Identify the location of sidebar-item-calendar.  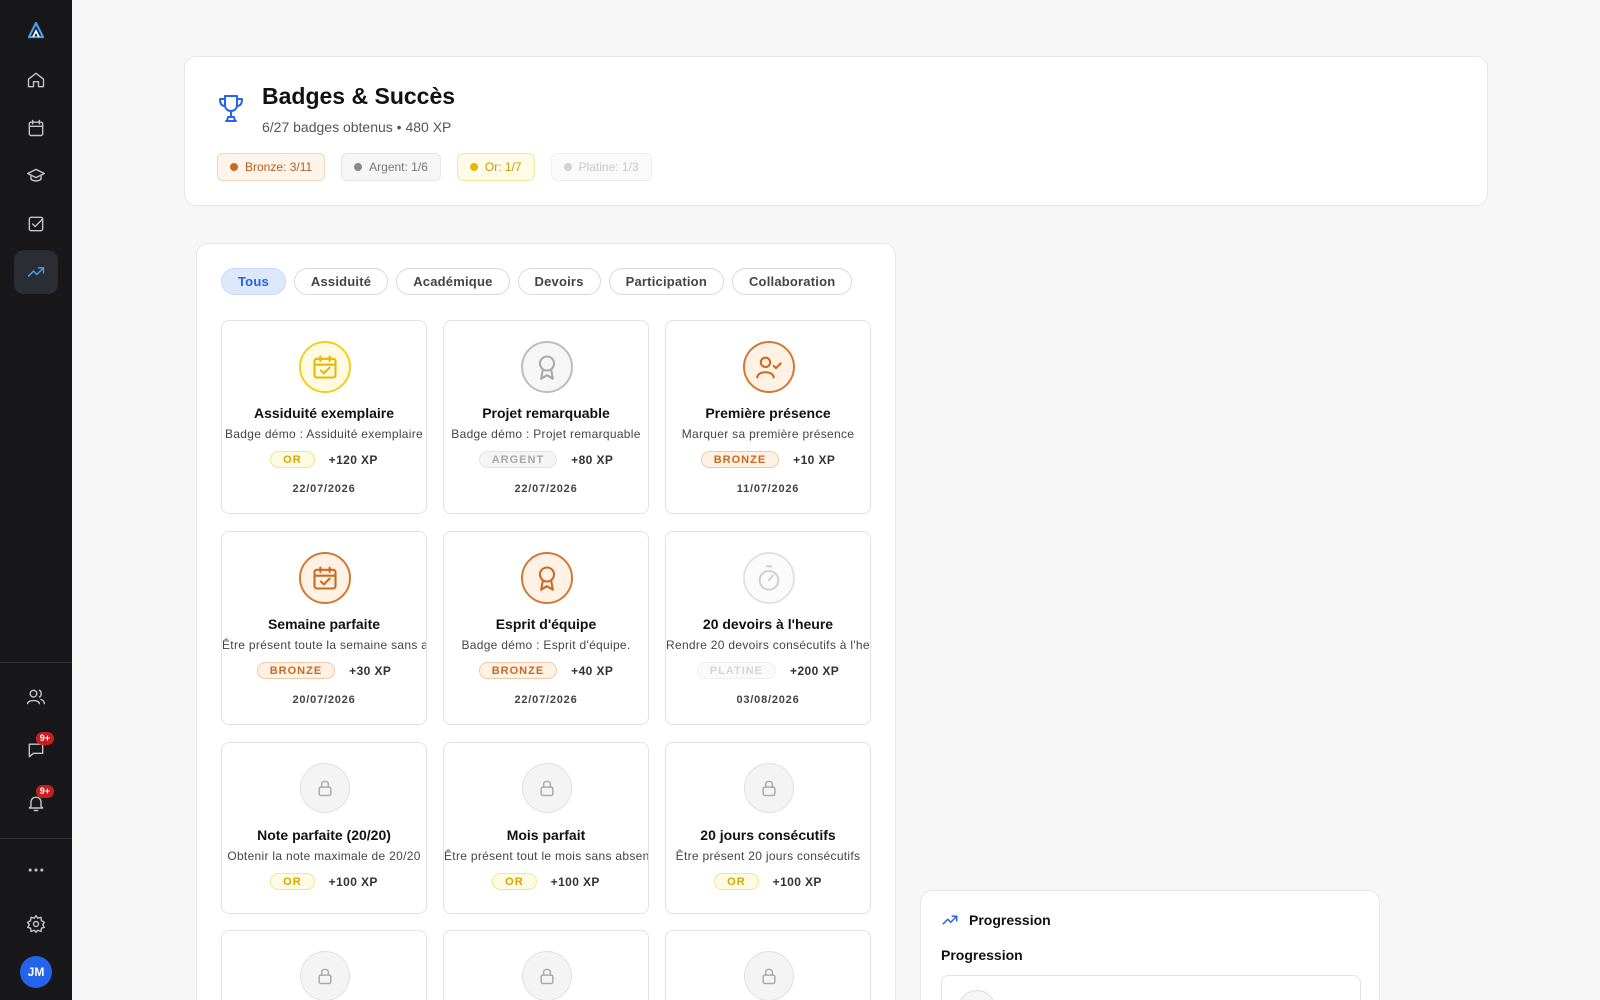
(36, 128).